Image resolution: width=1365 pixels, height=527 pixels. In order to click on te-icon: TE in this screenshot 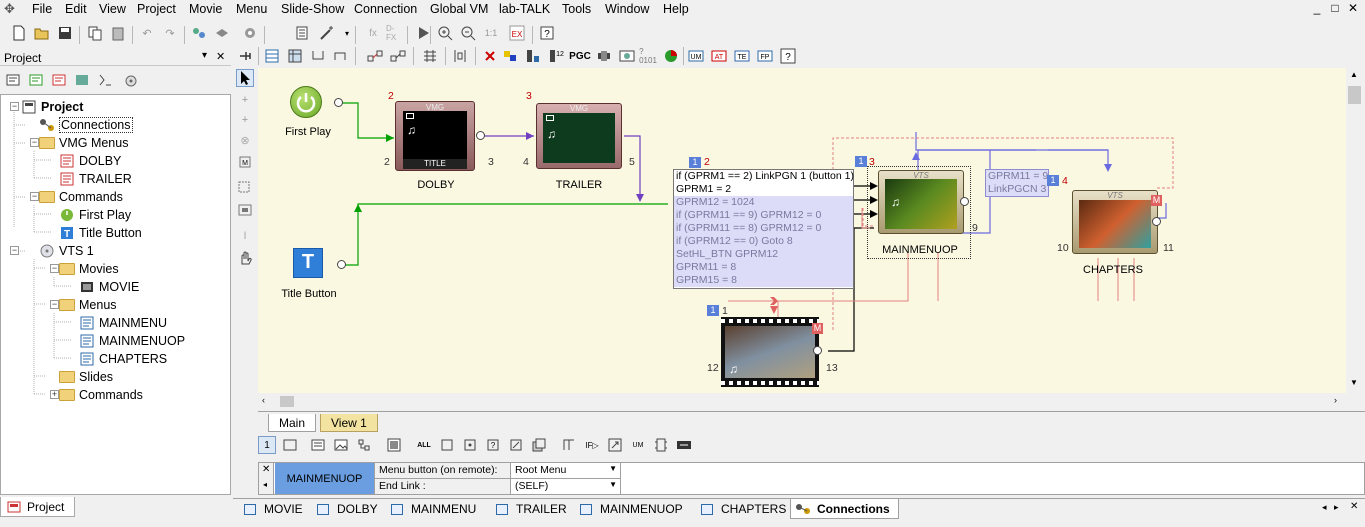, I will do `click(742, 56)`.